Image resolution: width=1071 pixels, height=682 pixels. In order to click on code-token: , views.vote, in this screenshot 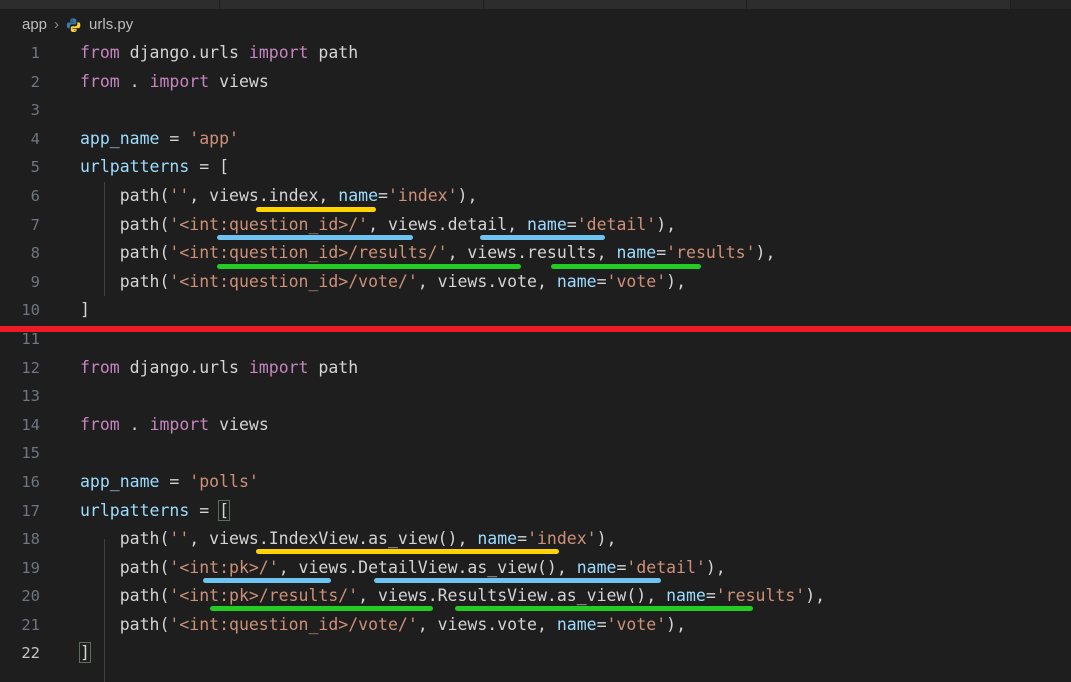, I will do `click(487, 624)`.